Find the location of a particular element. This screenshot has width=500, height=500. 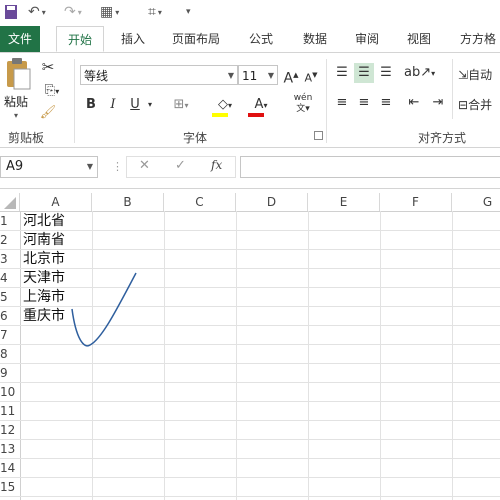

align-right-icon: ≡ is located at coordinates (386, 103).